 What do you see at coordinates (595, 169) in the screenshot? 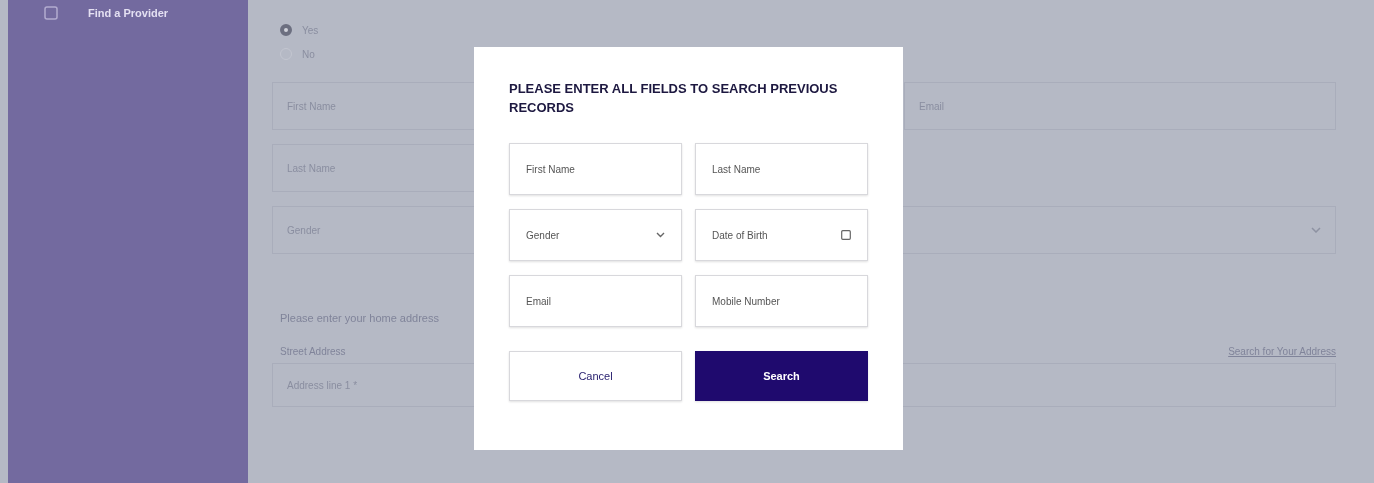
I see `input-field: First Name` at bounding box center [595, 169].